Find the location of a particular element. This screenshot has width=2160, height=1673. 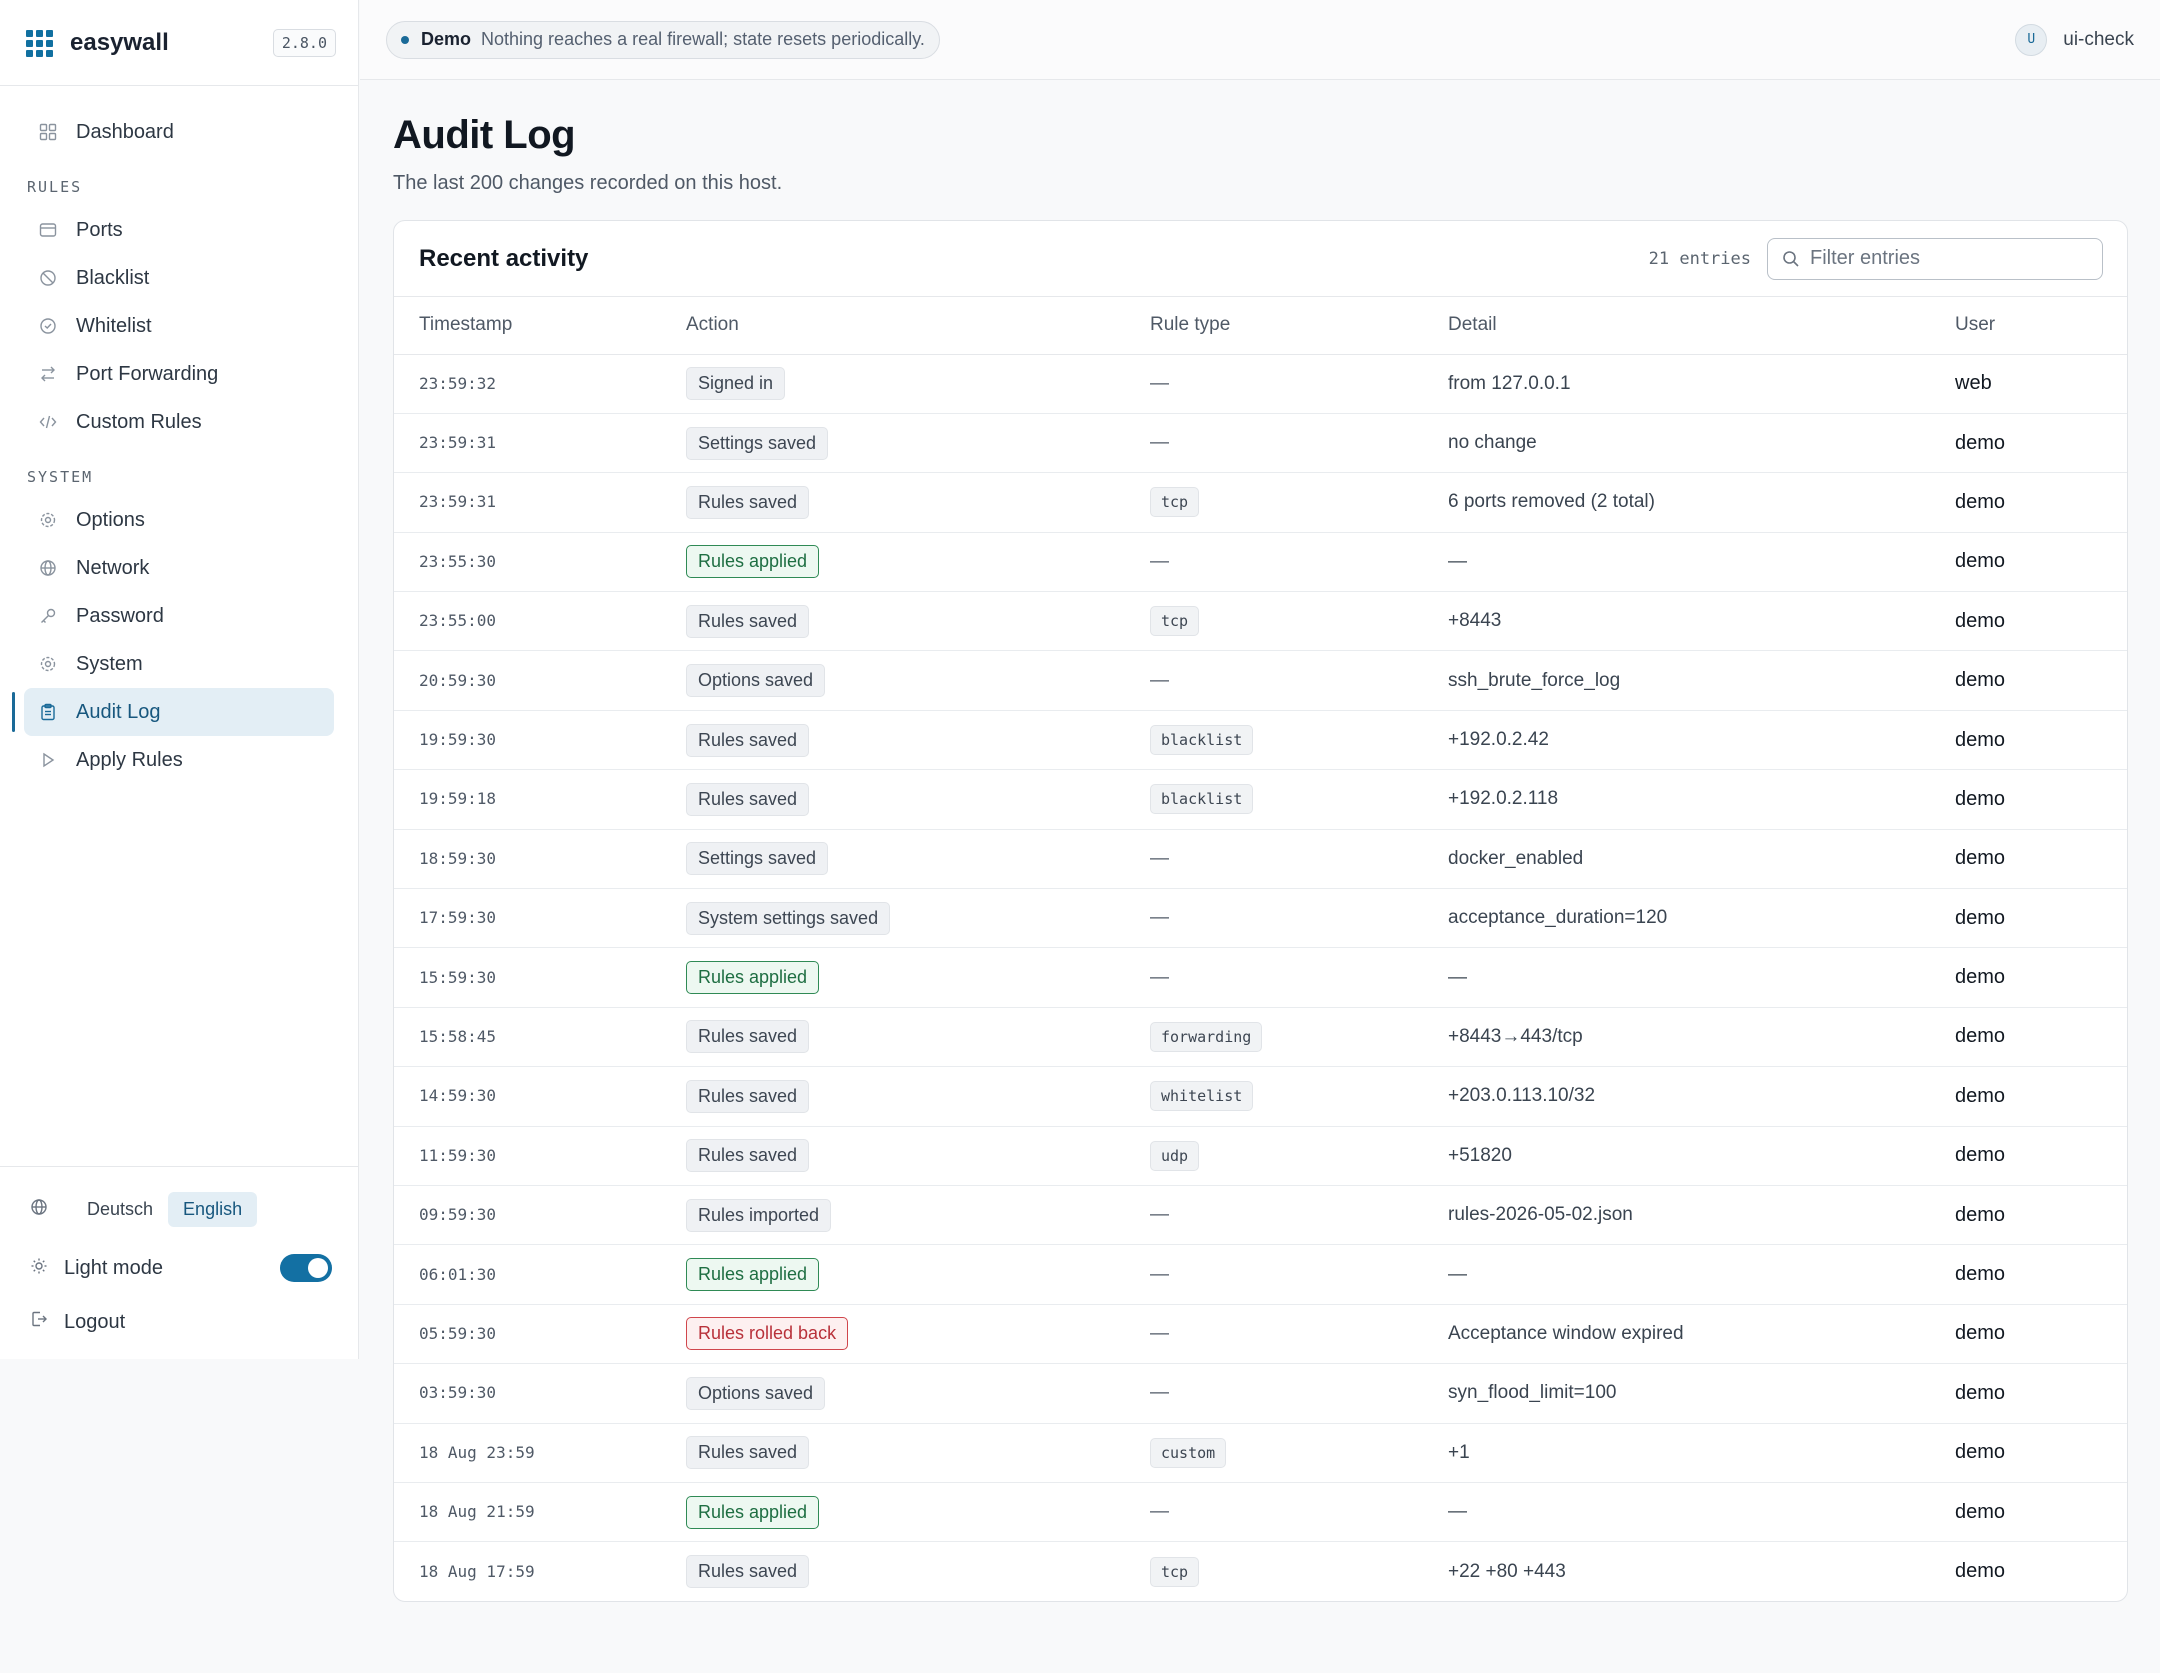

search-icon is located at coordinates (1791, 259).